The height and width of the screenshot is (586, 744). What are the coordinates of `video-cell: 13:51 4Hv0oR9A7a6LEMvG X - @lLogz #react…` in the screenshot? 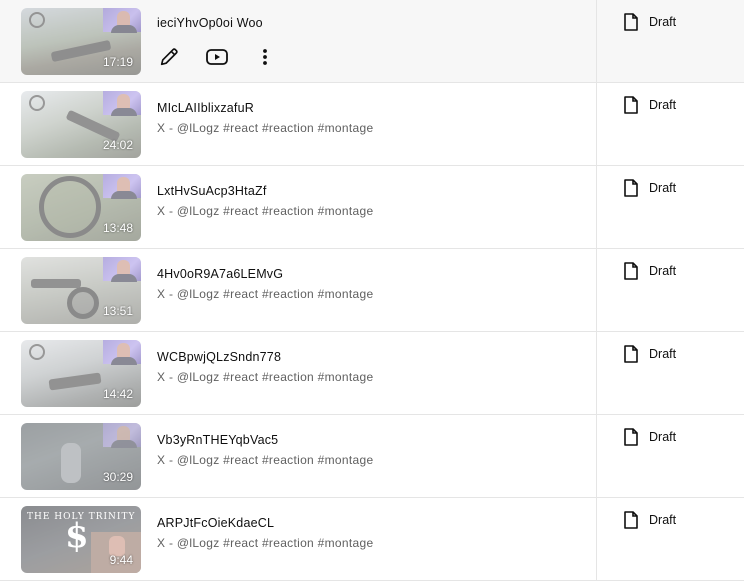 It's located at (298, 290).